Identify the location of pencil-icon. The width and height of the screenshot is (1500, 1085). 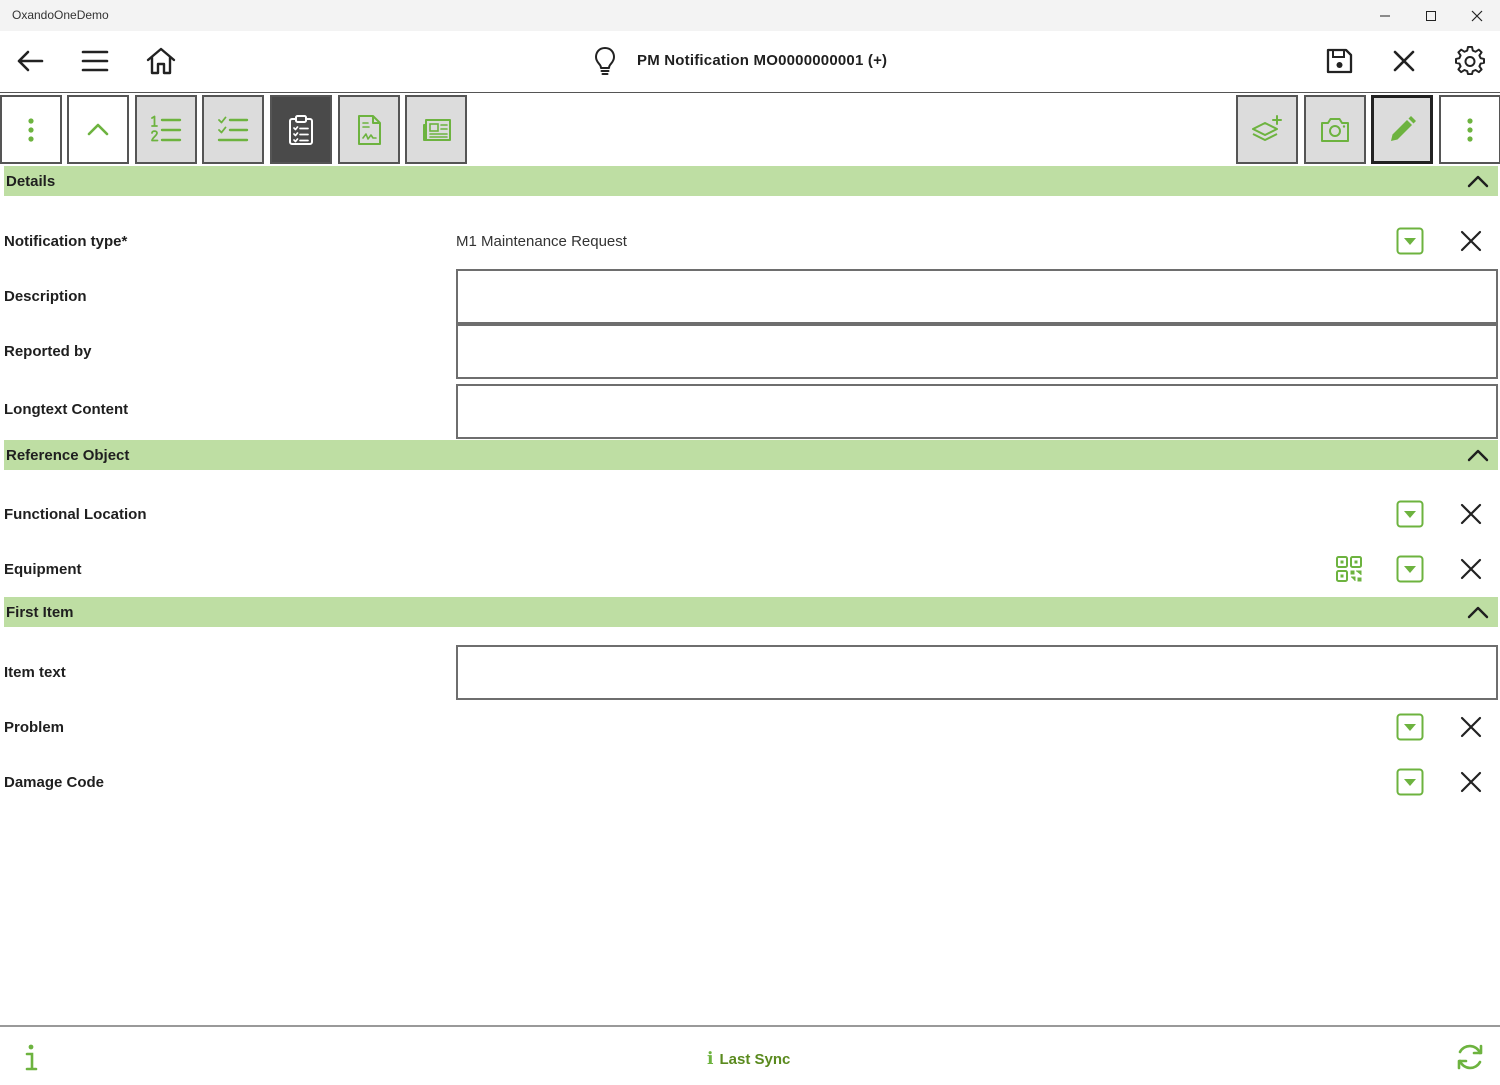
(1403, 128).